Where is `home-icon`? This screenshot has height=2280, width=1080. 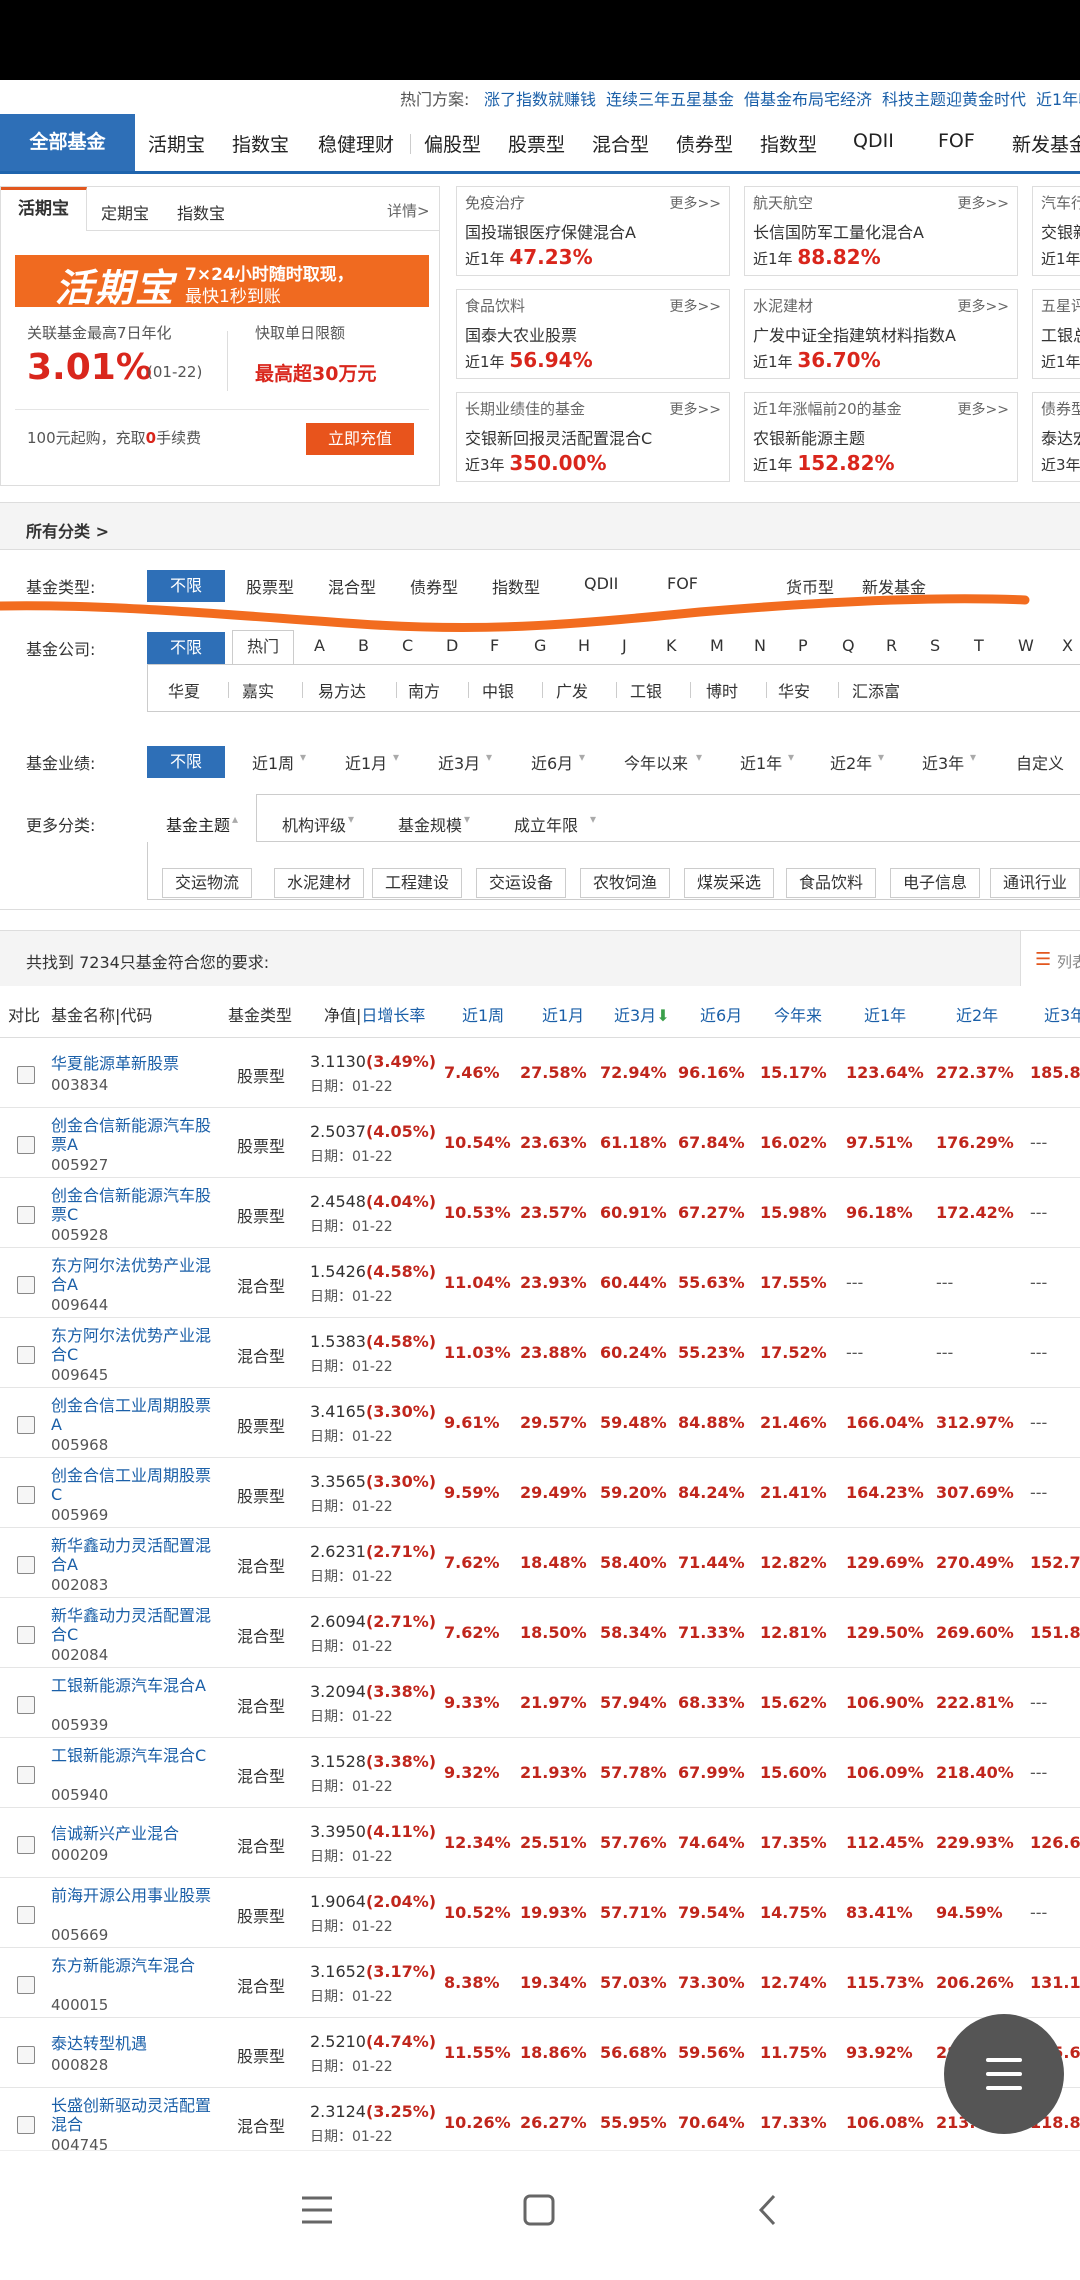
home-icon is located at coordinates (539, 2210).